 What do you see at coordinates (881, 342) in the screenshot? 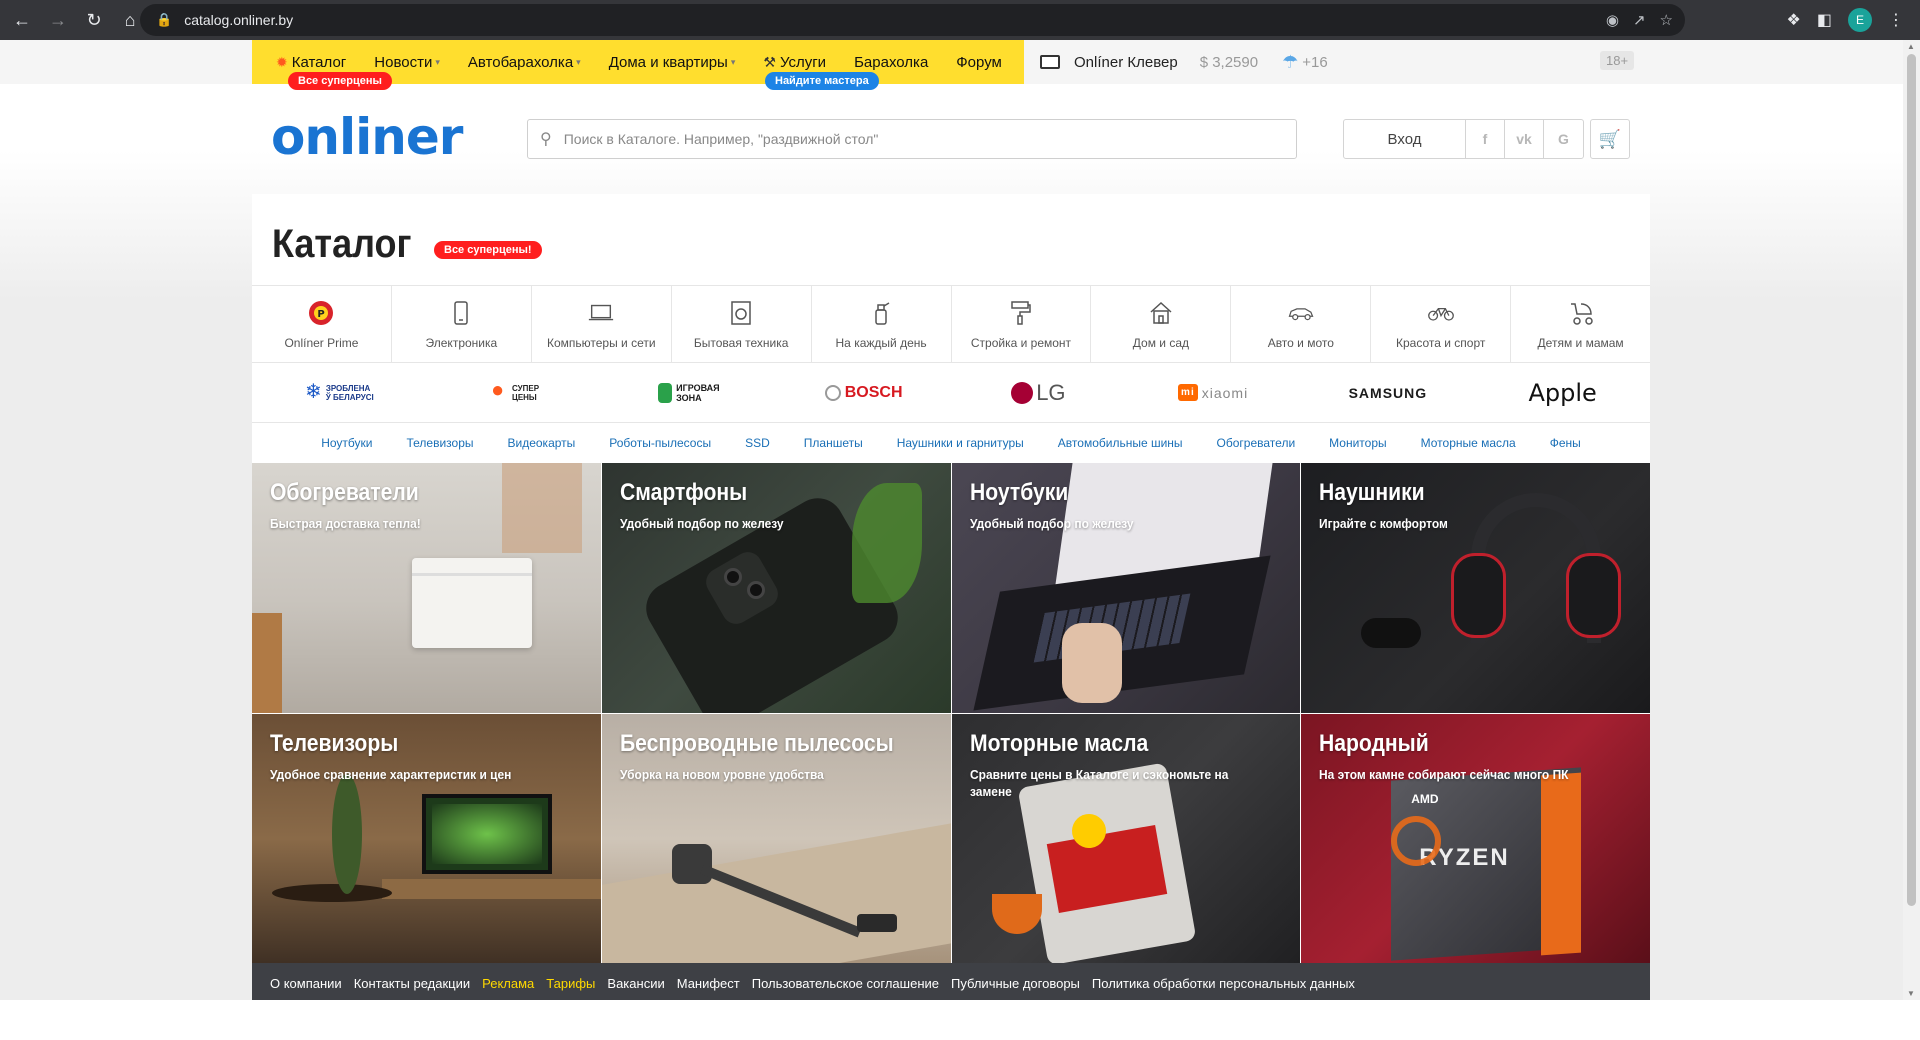
I see `category-label: На каждый день` at bounding box center [881, 342].